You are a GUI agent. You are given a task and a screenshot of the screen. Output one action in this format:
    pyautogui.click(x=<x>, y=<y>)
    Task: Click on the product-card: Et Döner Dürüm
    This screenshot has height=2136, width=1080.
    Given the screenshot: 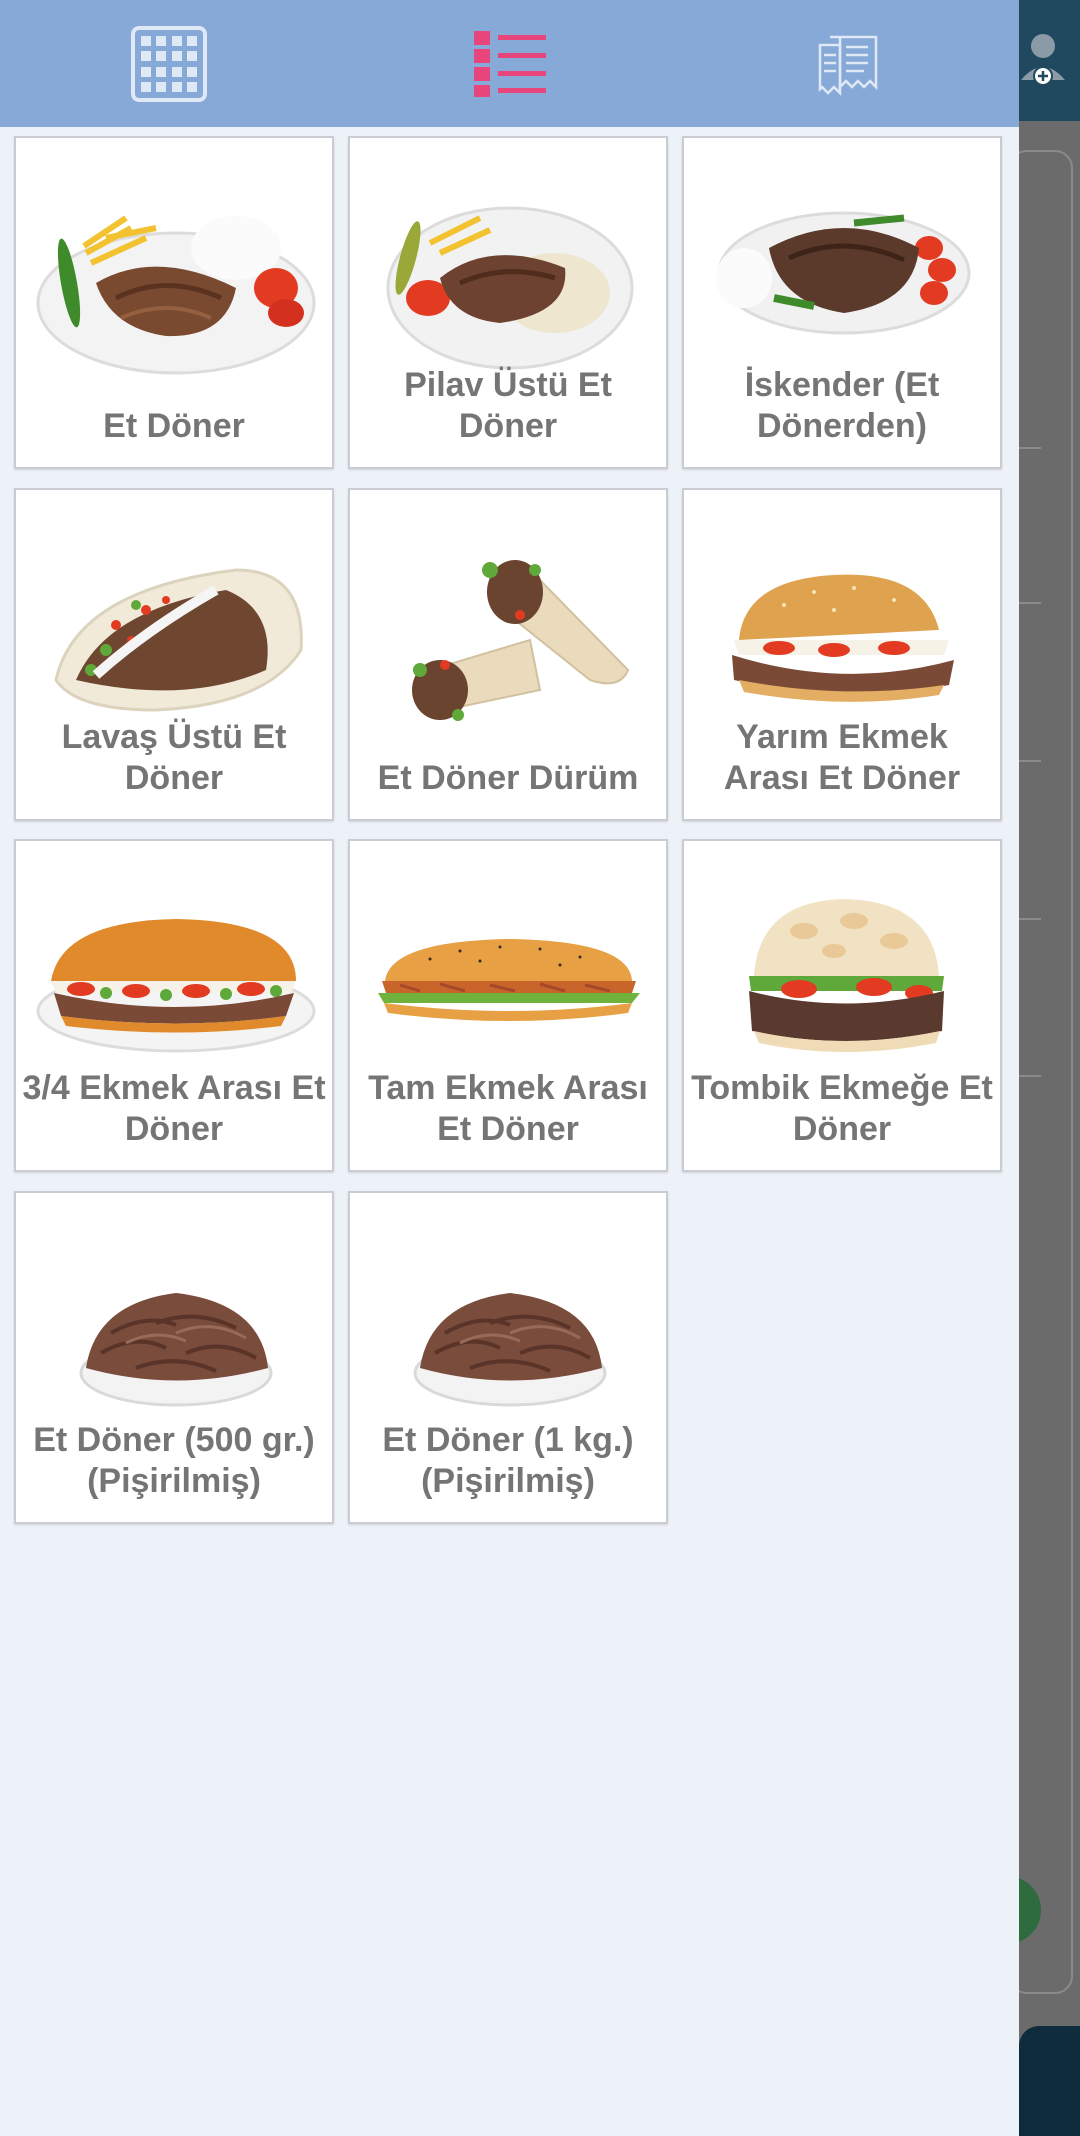 What is the action you would take?
    pyautogui.click(x=508, y=654)
    